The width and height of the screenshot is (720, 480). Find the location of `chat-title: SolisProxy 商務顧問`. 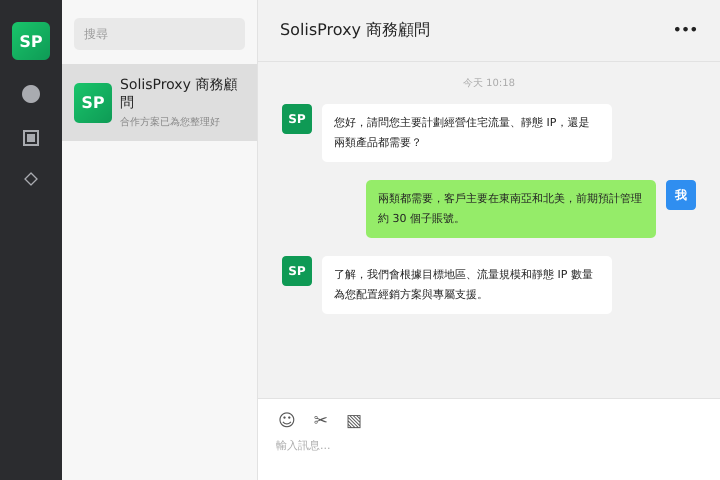

chat-title: SolisProxy 商務顧問 is located at coordinates (355, 30).